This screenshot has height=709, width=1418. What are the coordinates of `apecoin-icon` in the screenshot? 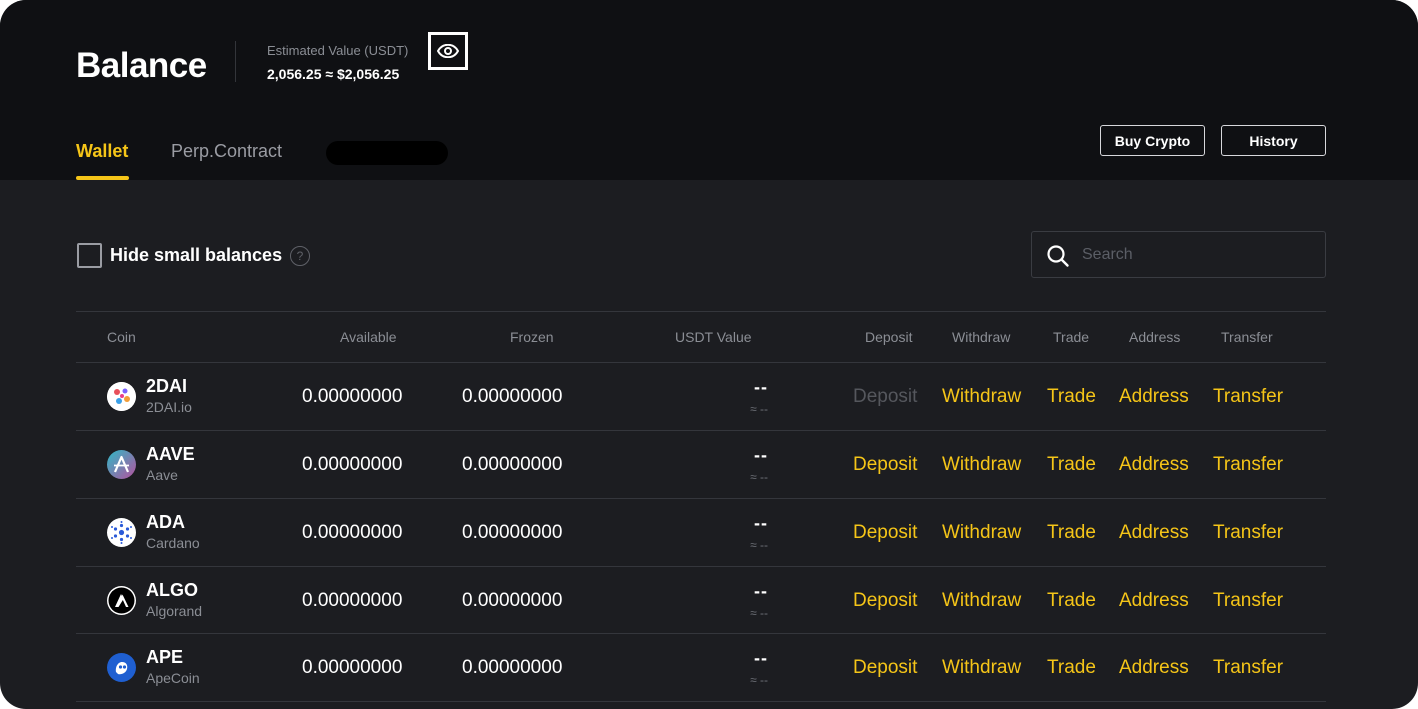 It's located at (121, 668).